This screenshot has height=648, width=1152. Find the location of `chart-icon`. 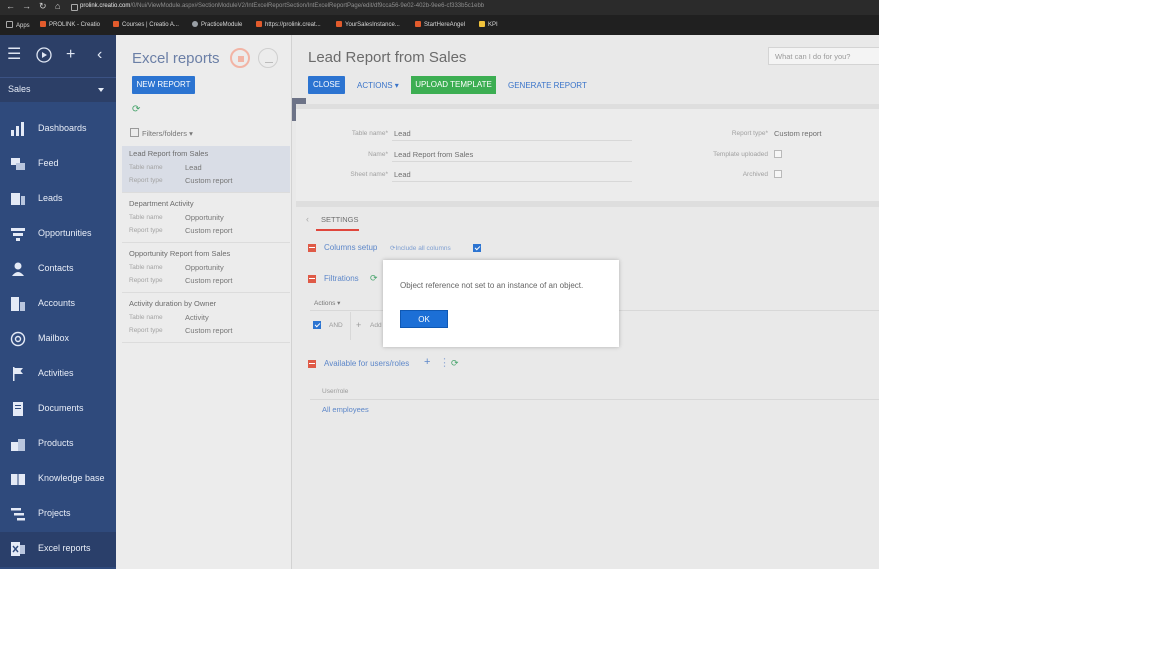

chart-icon is located at coordinates (269, 58).